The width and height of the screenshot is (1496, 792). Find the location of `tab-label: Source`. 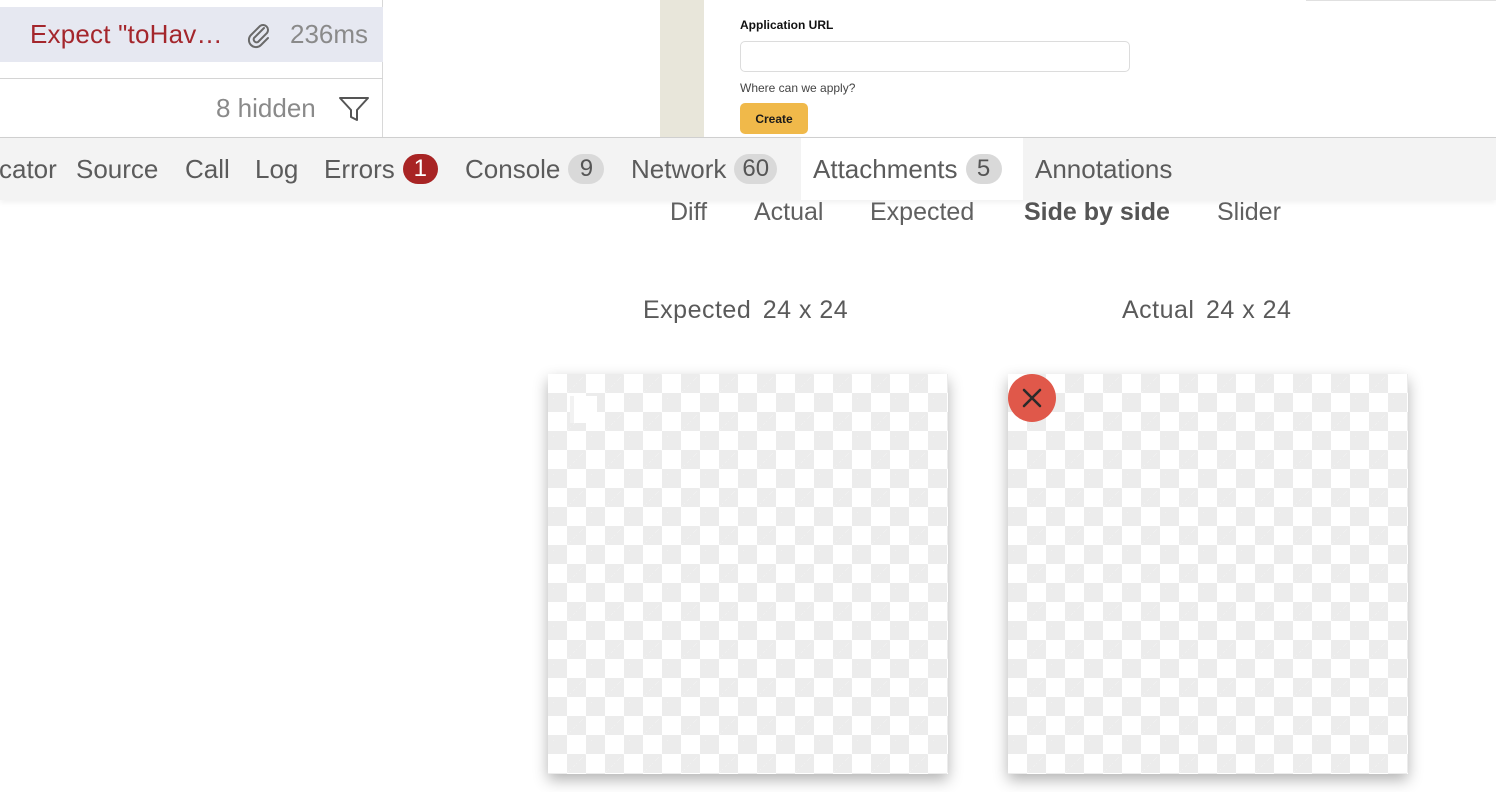

tab-label: Source is located at coordinates (117, 168).